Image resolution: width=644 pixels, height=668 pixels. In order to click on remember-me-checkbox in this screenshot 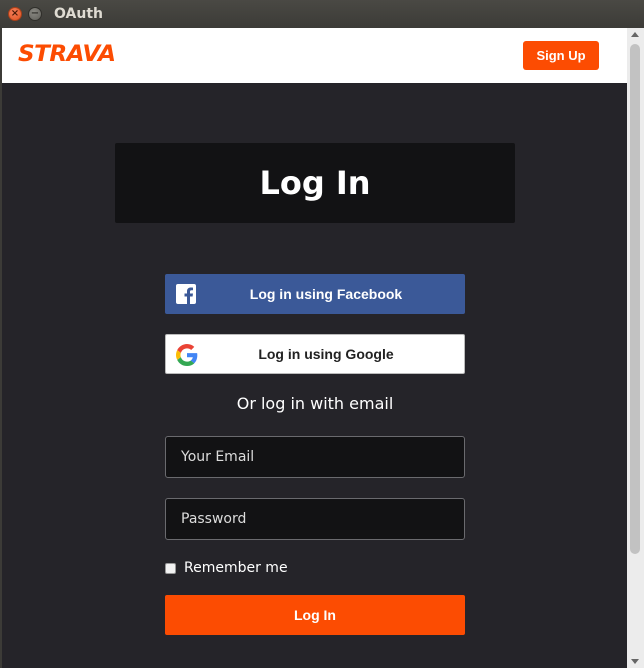, I will do `click(170, 568)`.